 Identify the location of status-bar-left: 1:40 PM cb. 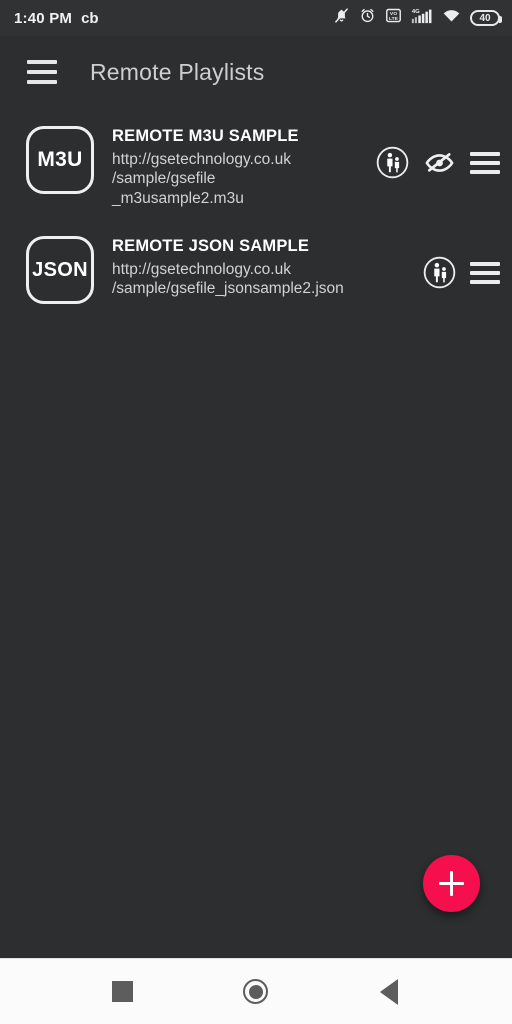
(56, 18).